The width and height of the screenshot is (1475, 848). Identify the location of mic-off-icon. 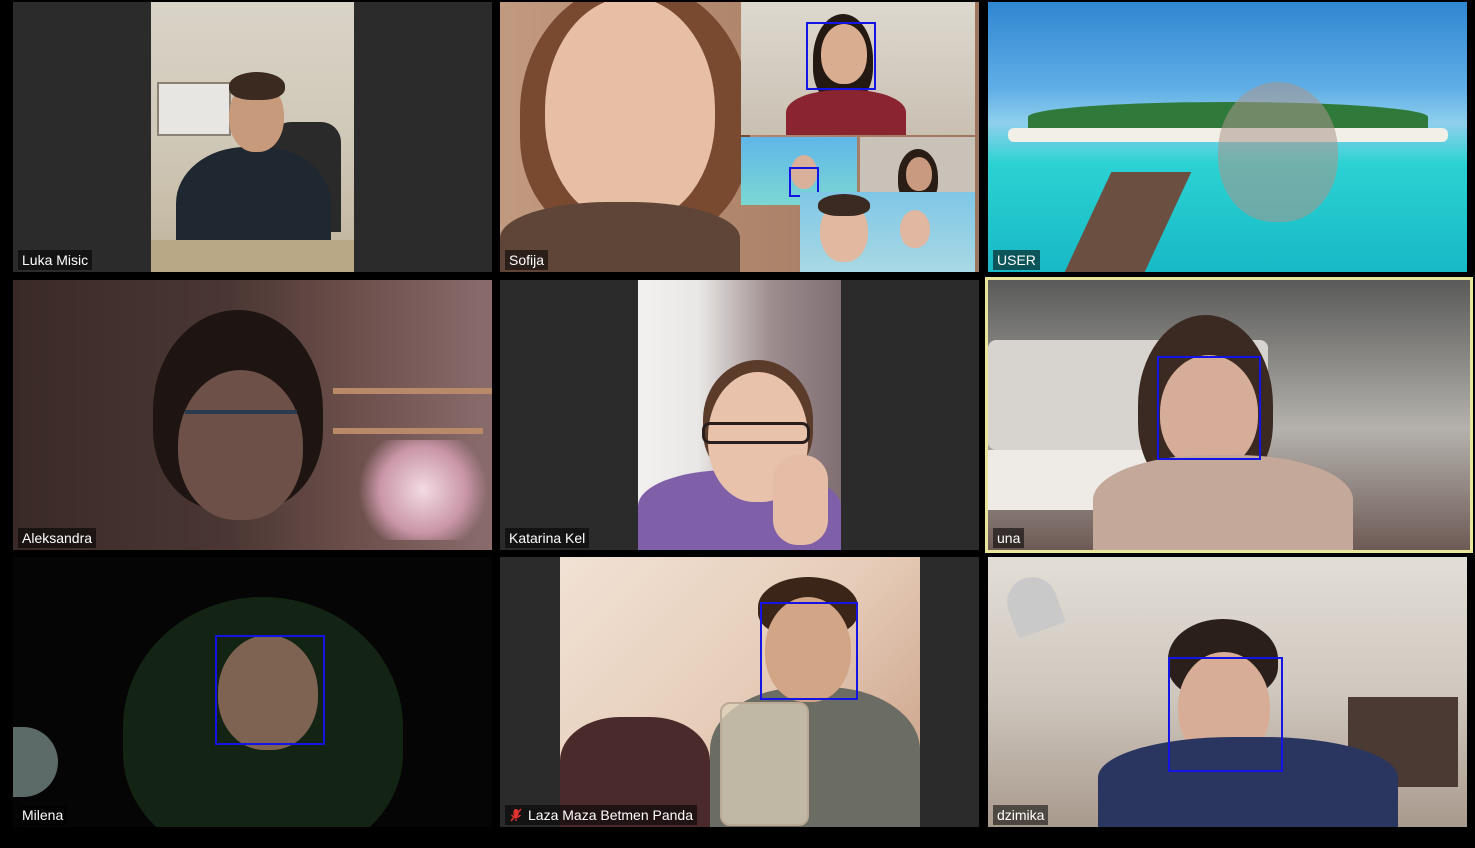
(516, 815).